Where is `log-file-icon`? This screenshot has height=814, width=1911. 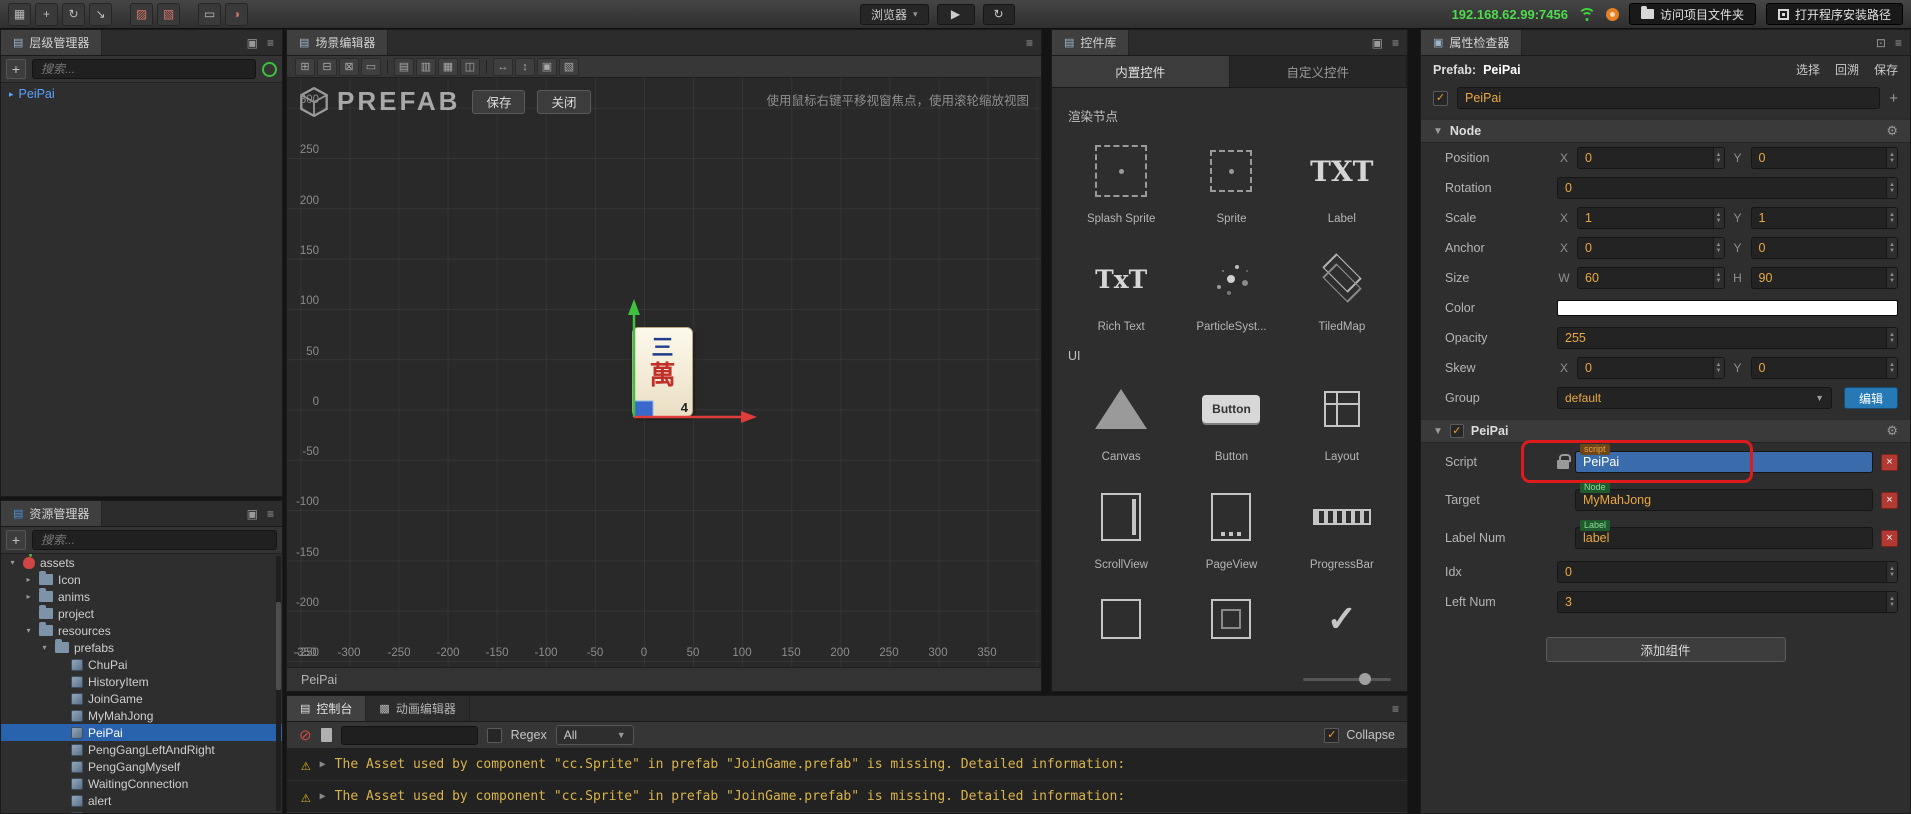 log-file-icon is located at coordinates (326, 735).